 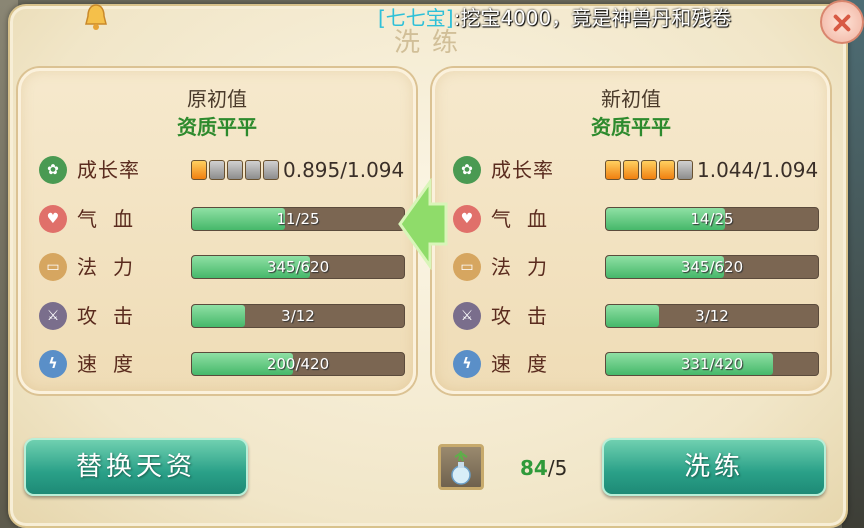 I want to click on growth-row: ✿ 成长率 0.895/1.094, so click(x=221, y=170).